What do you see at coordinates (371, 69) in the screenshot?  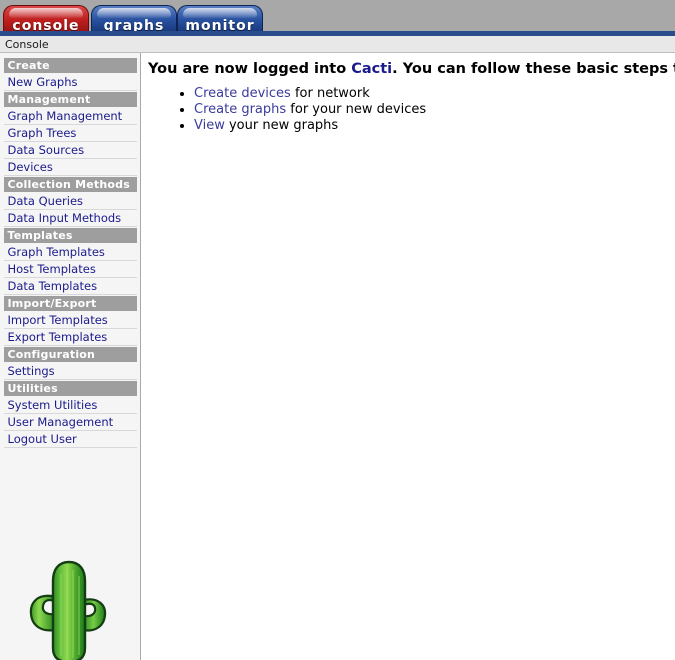 I see `cacti-link: Cacti` at bounding box center [371, 69].